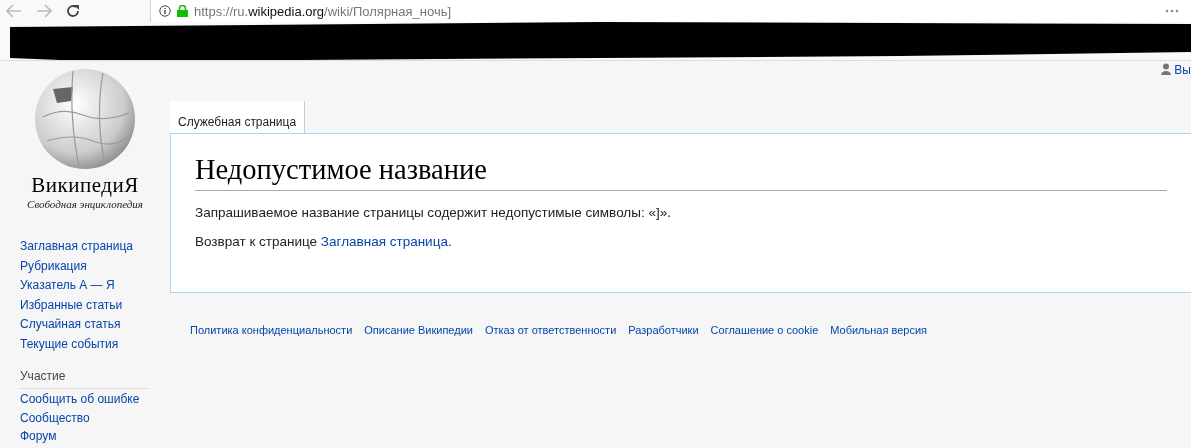  What do you see at coordinates (165, 11) in the screenshot?
I see `info-icon` at bounding box center [165, 11].